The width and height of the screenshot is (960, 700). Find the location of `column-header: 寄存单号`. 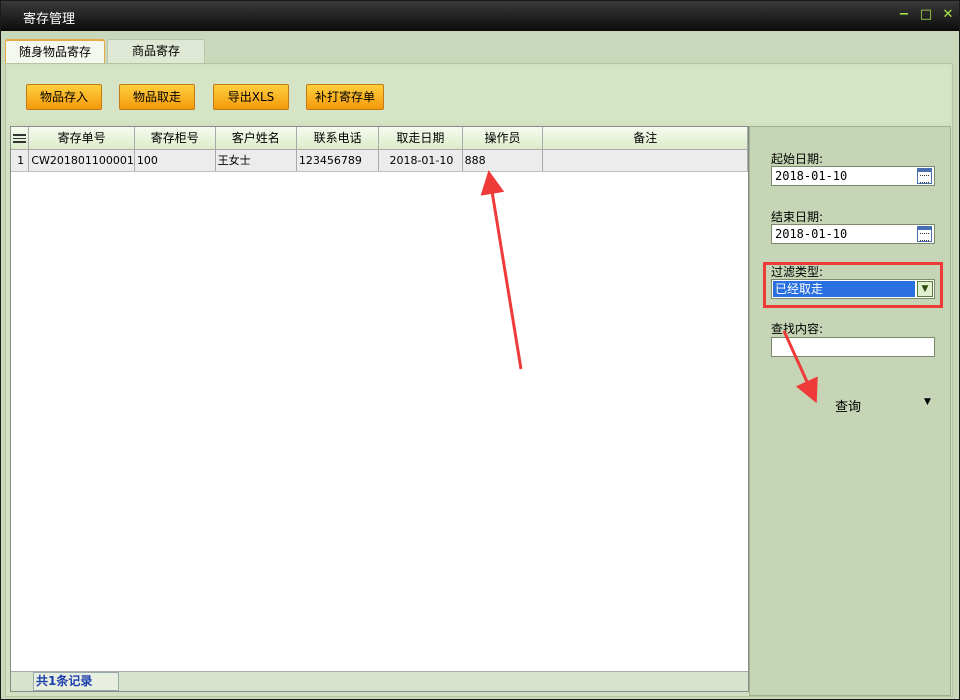

column-header: 寄存单号 is located at coordinates (81, 138).